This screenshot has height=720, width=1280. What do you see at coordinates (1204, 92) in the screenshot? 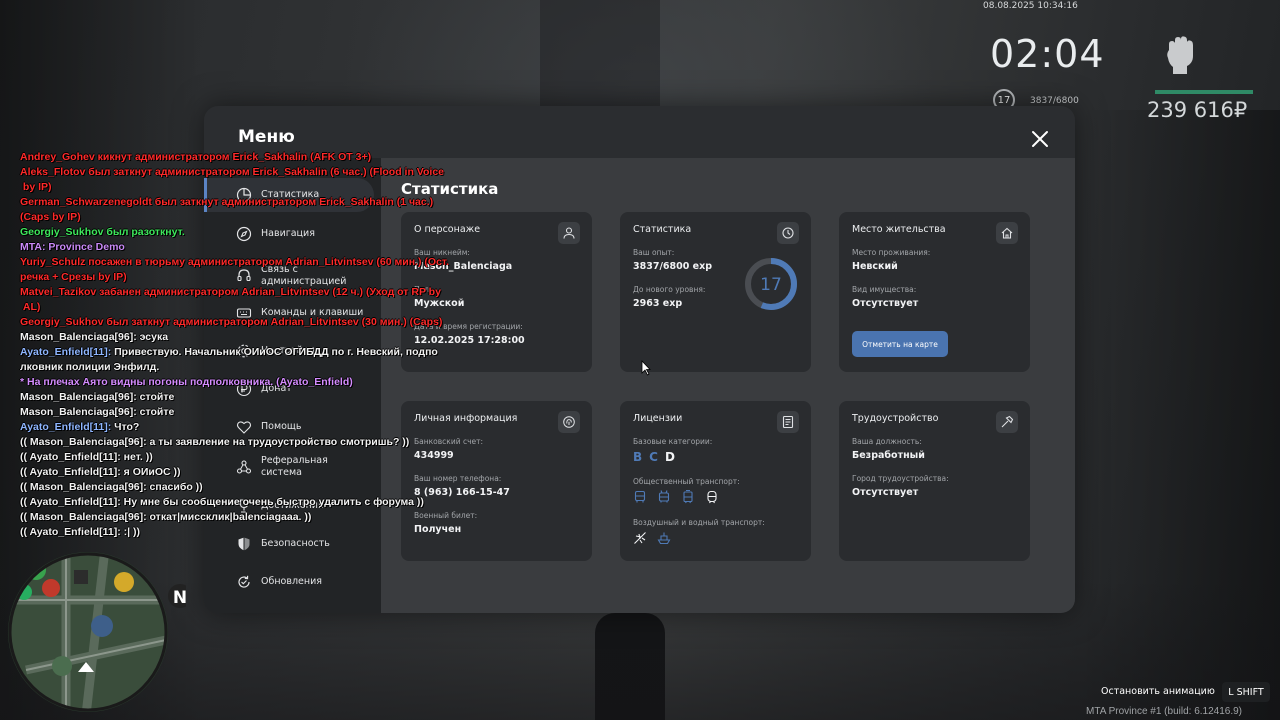
I see `hud-health-bar` at bounding box center [1204, 92].